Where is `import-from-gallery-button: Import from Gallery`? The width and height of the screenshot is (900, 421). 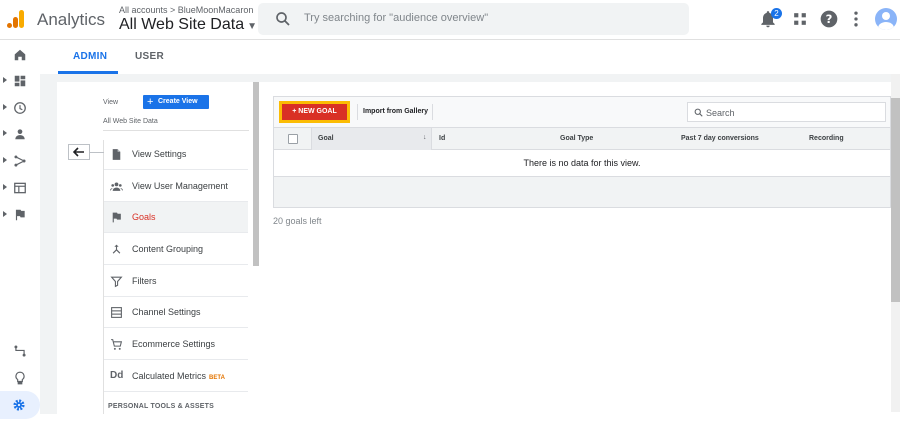 import-from-gallery-button: Import from Gallery is located at coordinates (395, 111).